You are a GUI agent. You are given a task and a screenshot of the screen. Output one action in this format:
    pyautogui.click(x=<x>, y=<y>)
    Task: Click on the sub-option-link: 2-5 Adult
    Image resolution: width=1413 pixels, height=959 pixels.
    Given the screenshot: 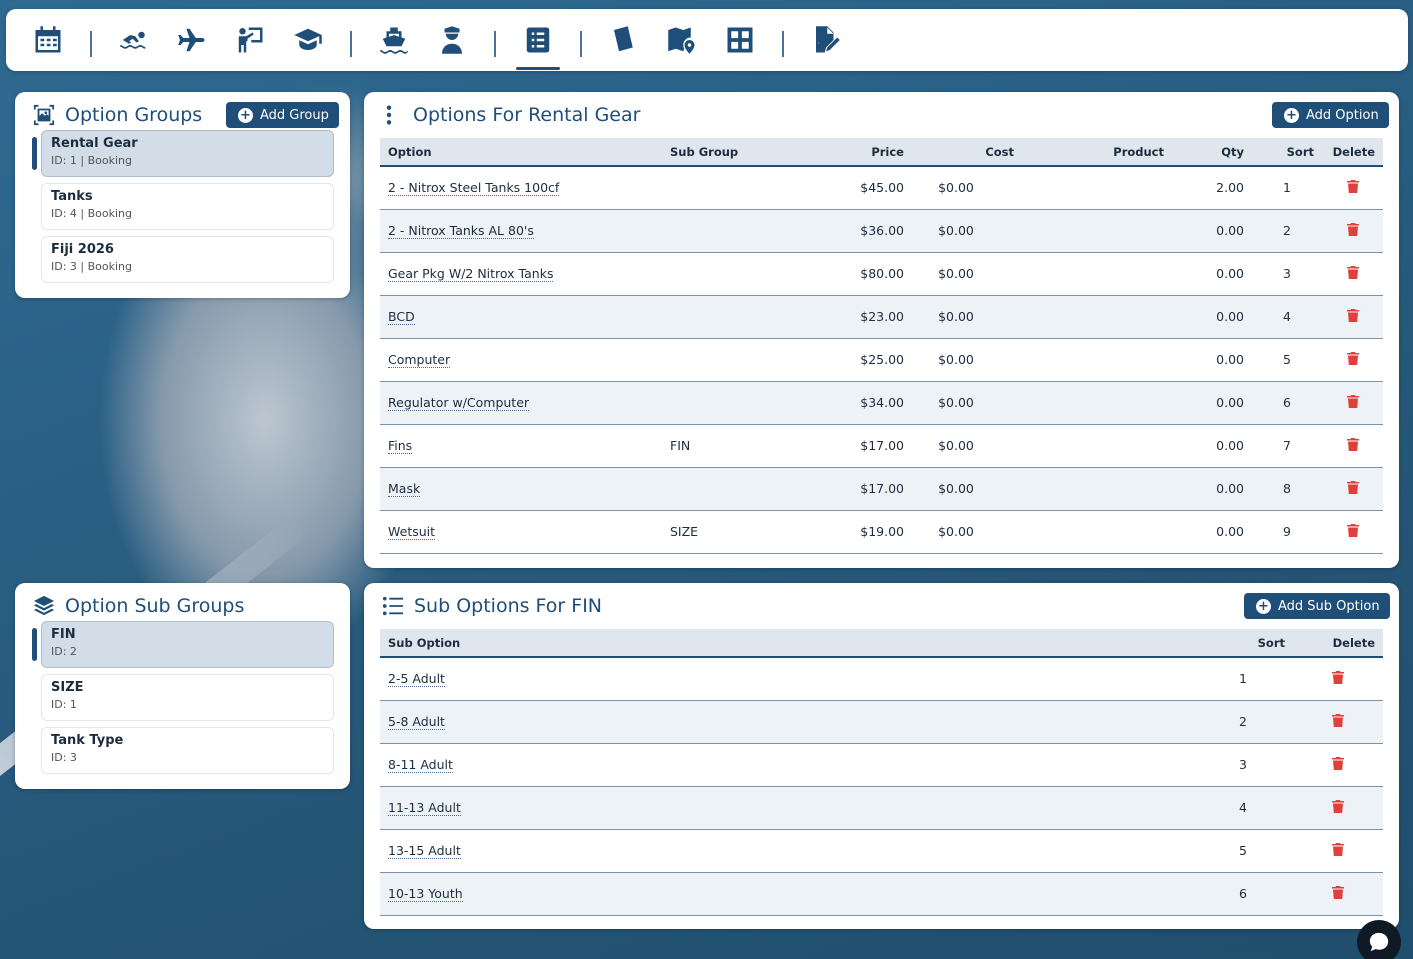 What is the action you would take?
    pyautogui.click(x=416, y=679)
    